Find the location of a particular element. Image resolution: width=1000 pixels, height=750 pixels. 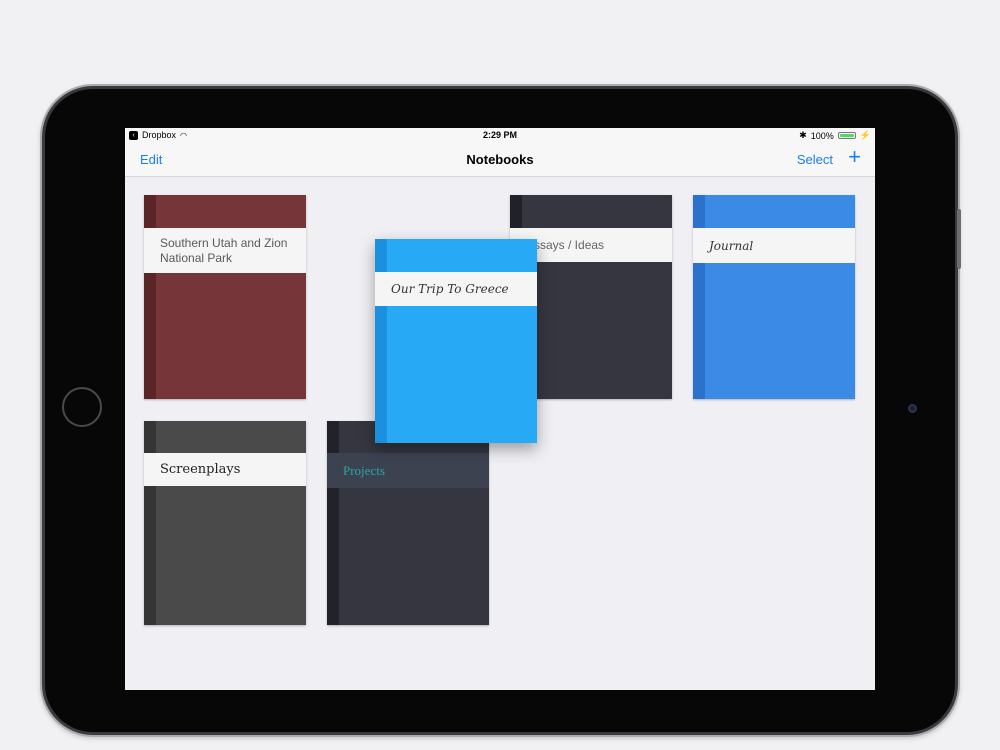

notebook-label: Journal is located at coordinates (774, 245).